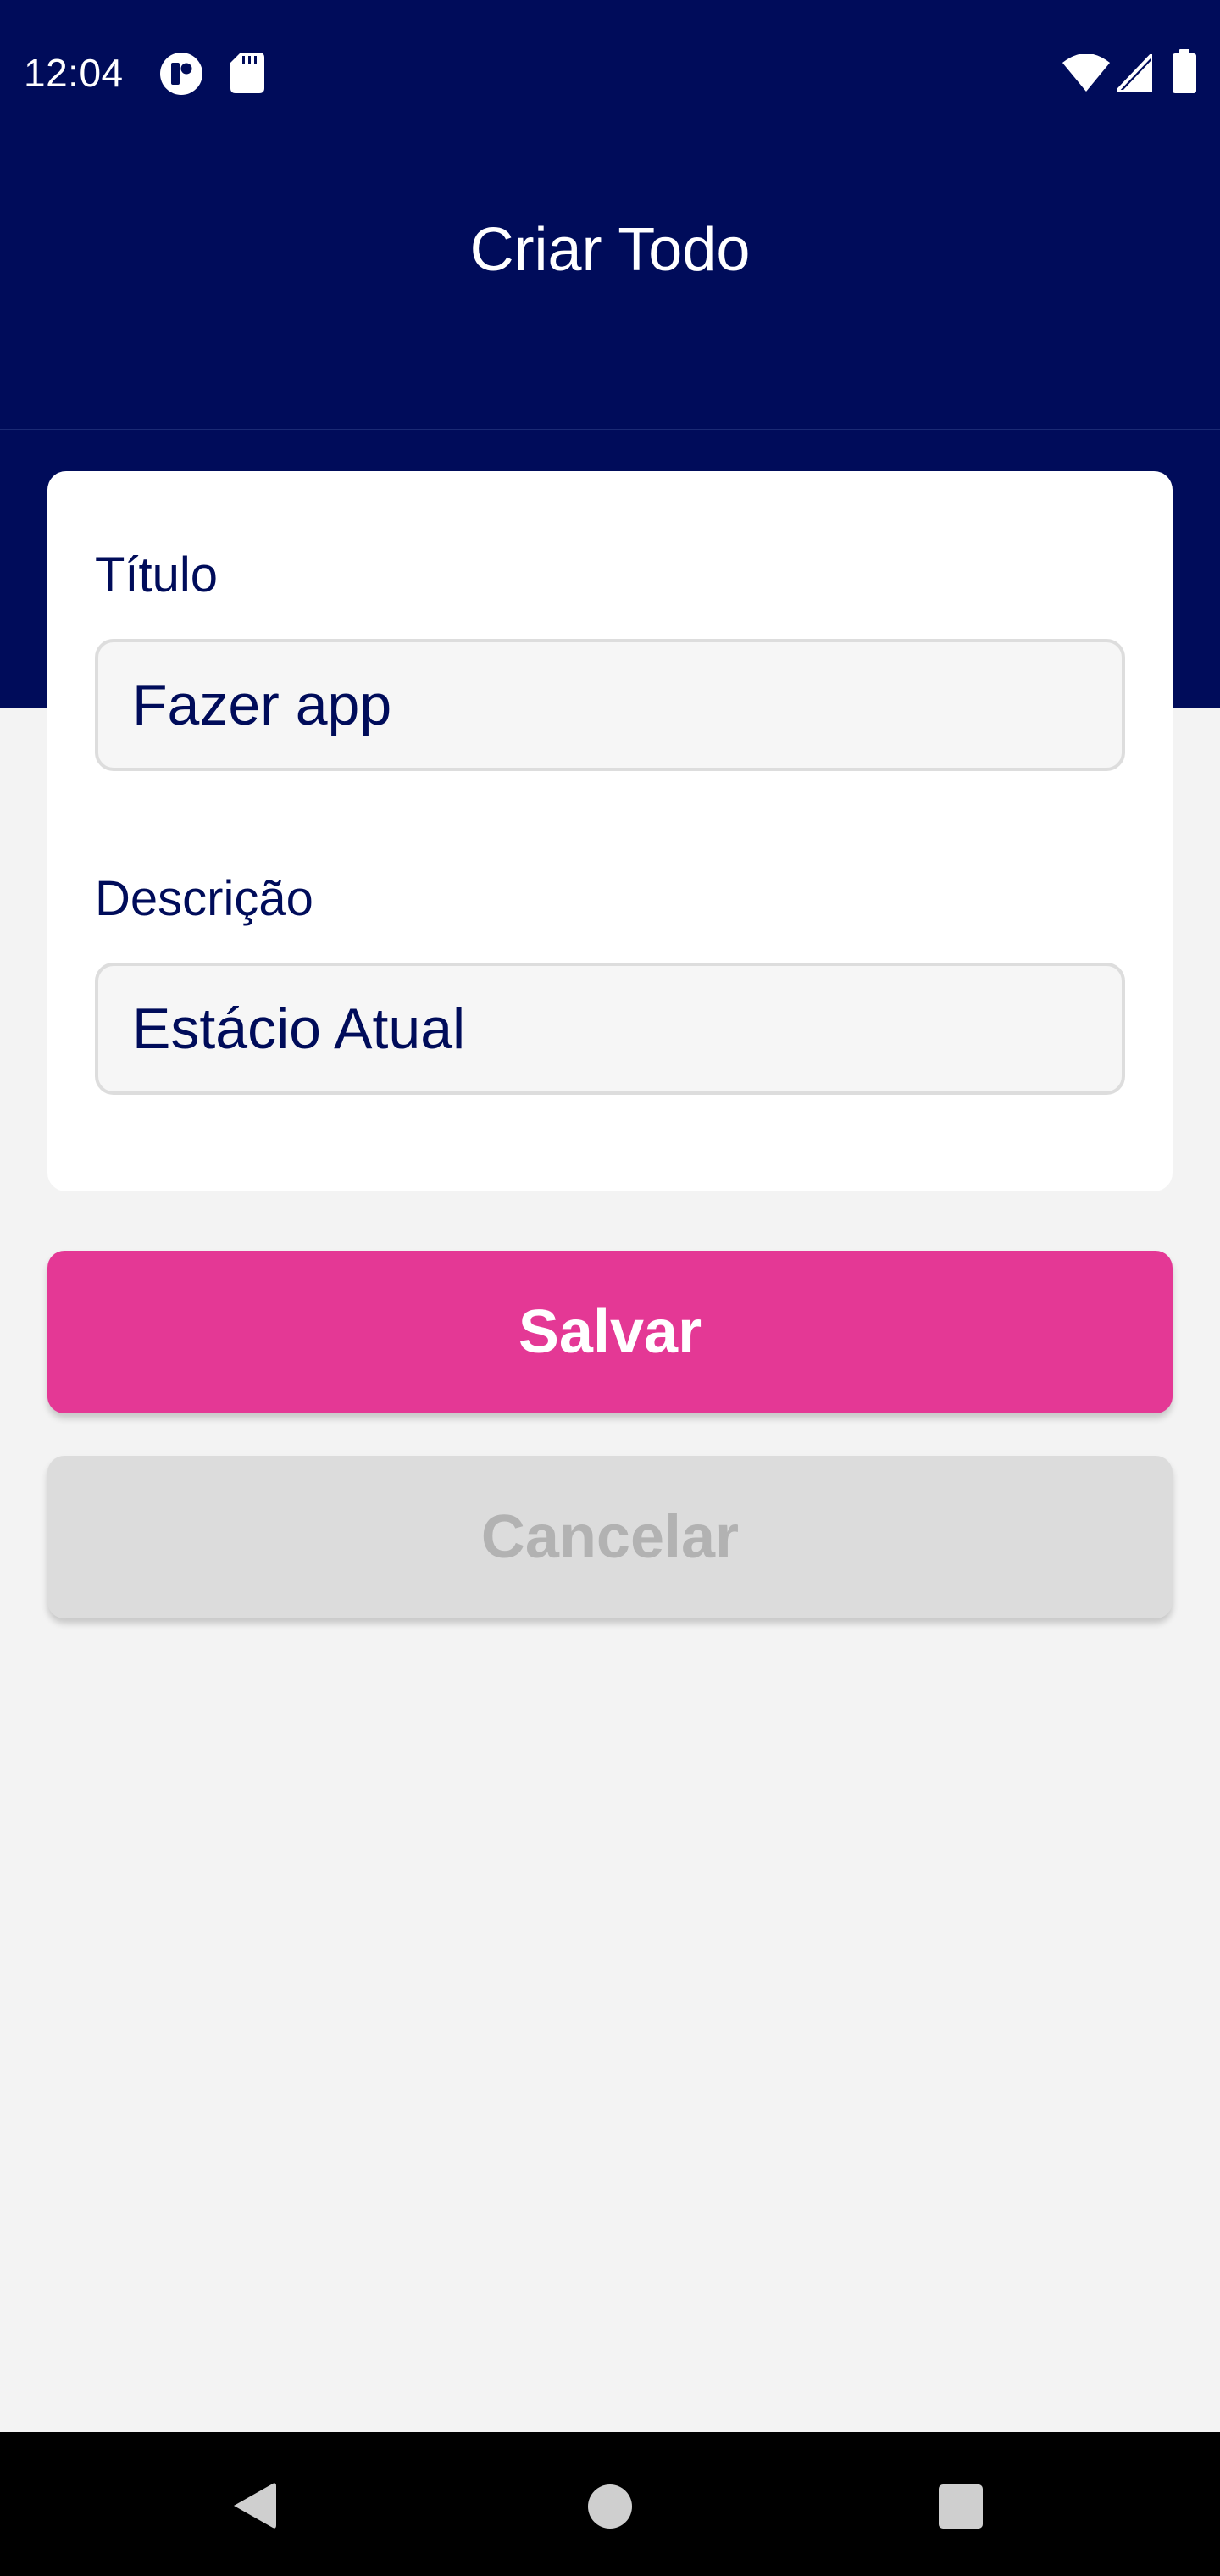  I want to click on wifi-icon, so click(1086, 73).